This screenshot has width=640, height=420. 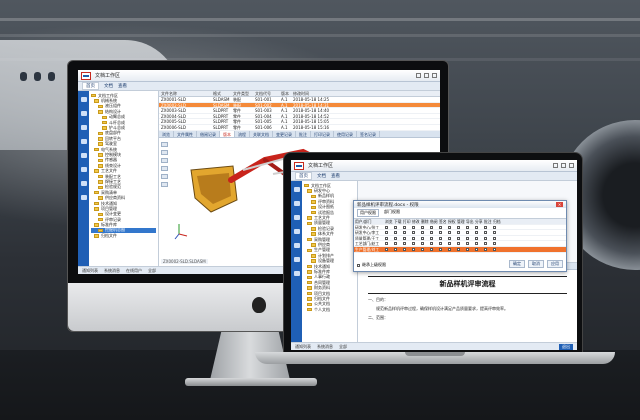 What do you see at coordinates (368, 213) in the screenshot?
I see `dialog-tab-user: 用户权限` at bounding box center [368, 213].